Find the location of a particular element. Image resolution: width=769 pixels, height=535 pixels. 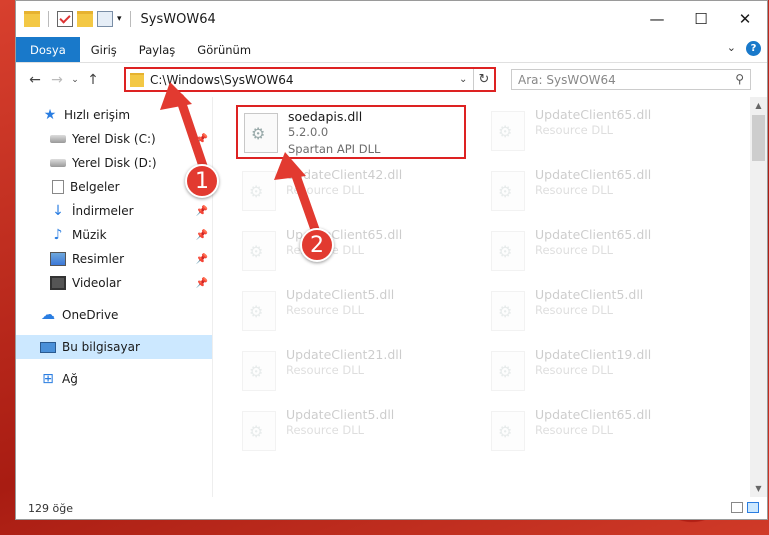

step-1-badge: 1 is located at coordinates (202, 181).